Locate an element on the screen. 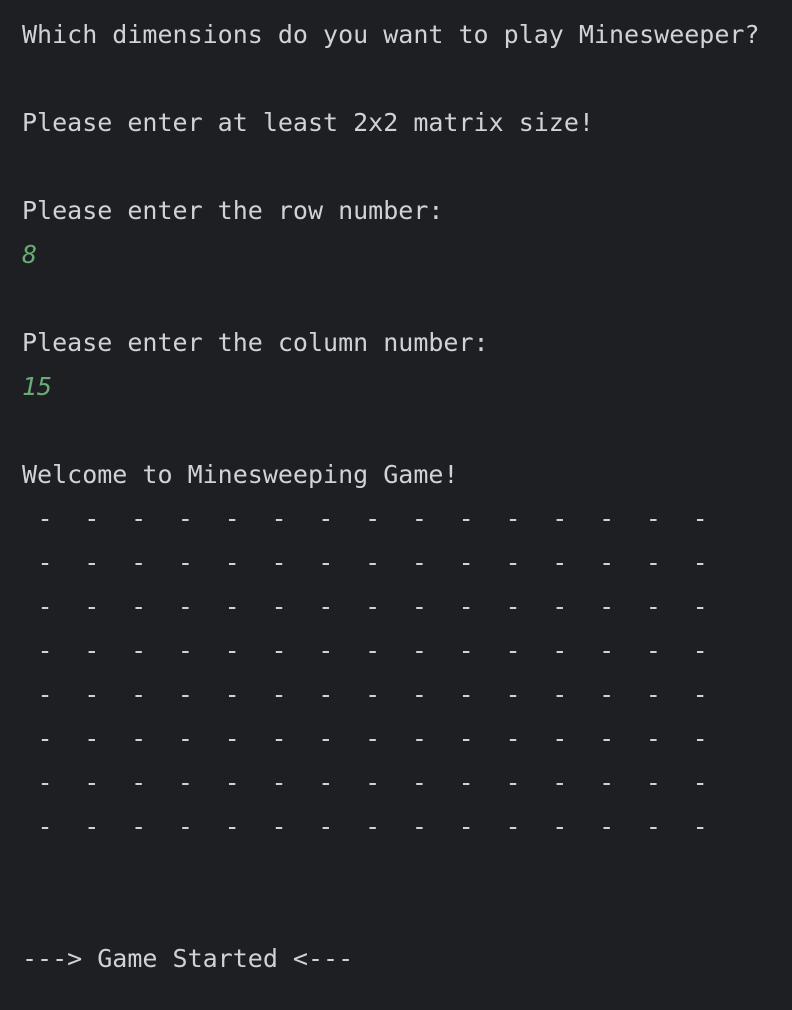 This screenshot has width=792, height=1010. welcome-message: Welcome to Minesweeping Game! is located at coordinates (240, 474).